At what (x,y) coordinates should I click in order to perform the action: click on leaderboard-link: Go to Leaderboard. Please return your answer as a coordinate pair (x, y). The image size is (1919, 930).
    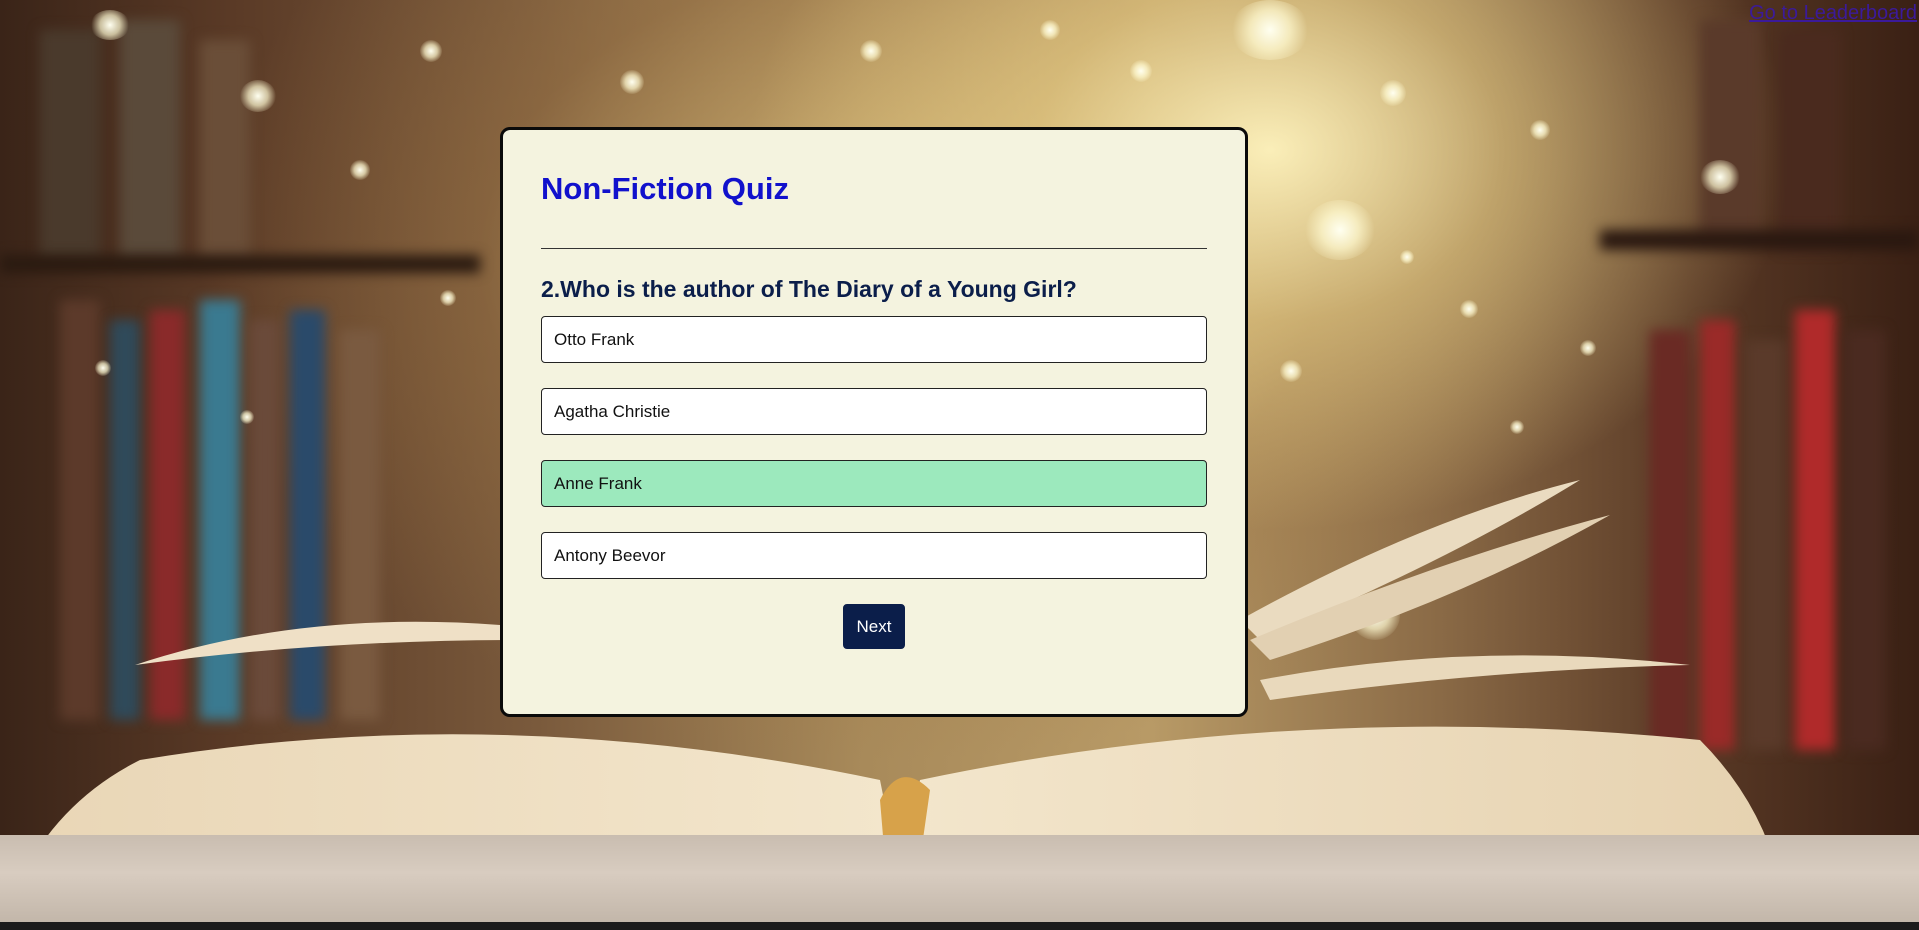
    Looking at the image, I should click on (1833, 13).